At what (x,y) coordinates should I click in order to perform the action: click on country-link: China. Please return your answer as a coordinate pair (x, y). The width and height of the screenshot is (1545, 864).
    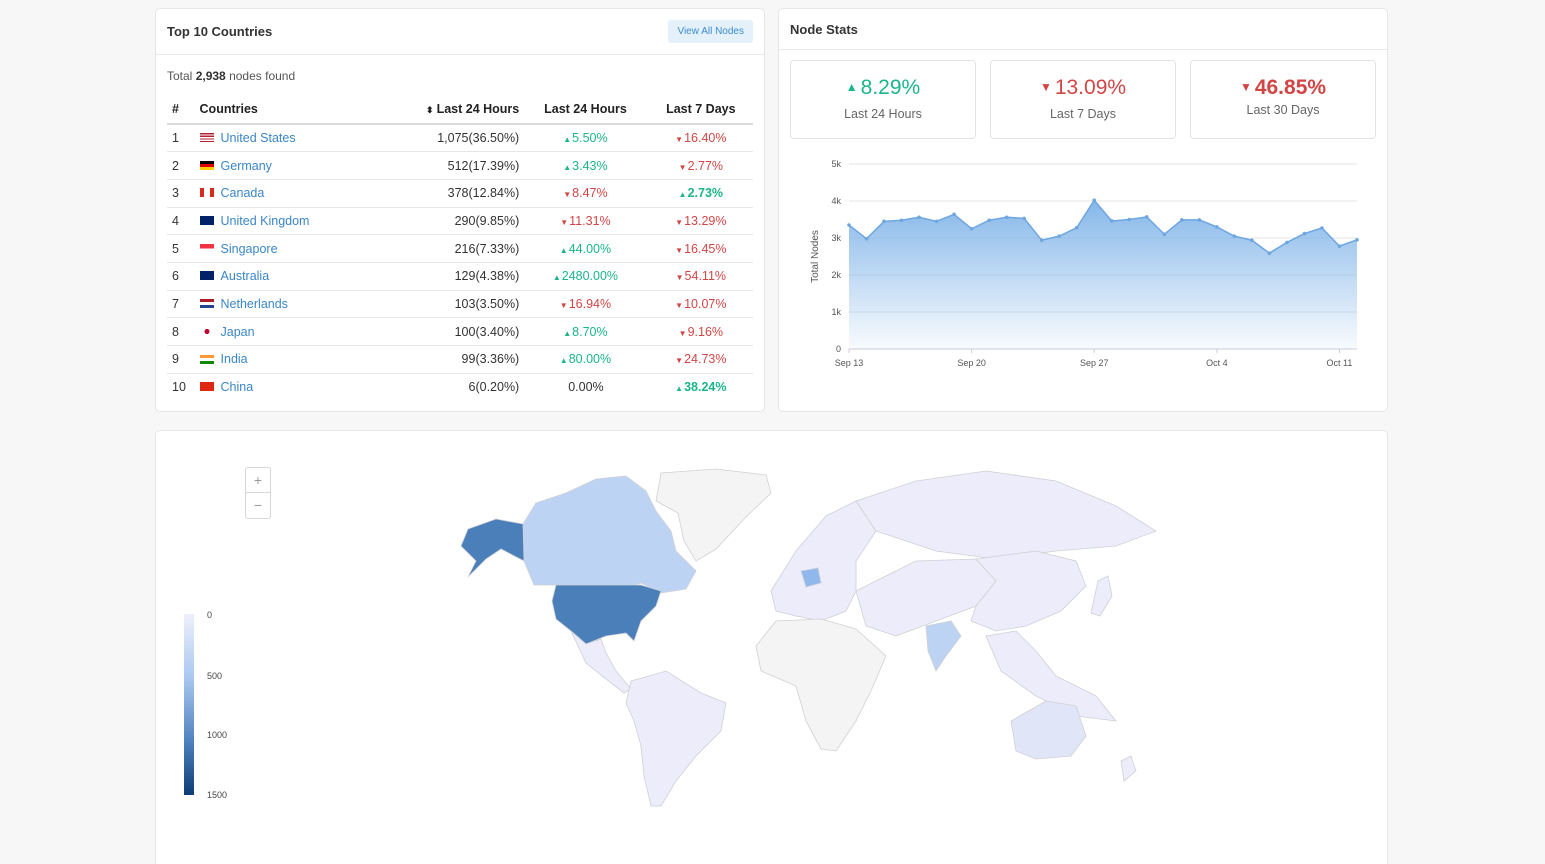
    Looking at the image, I should click on (237, 387).